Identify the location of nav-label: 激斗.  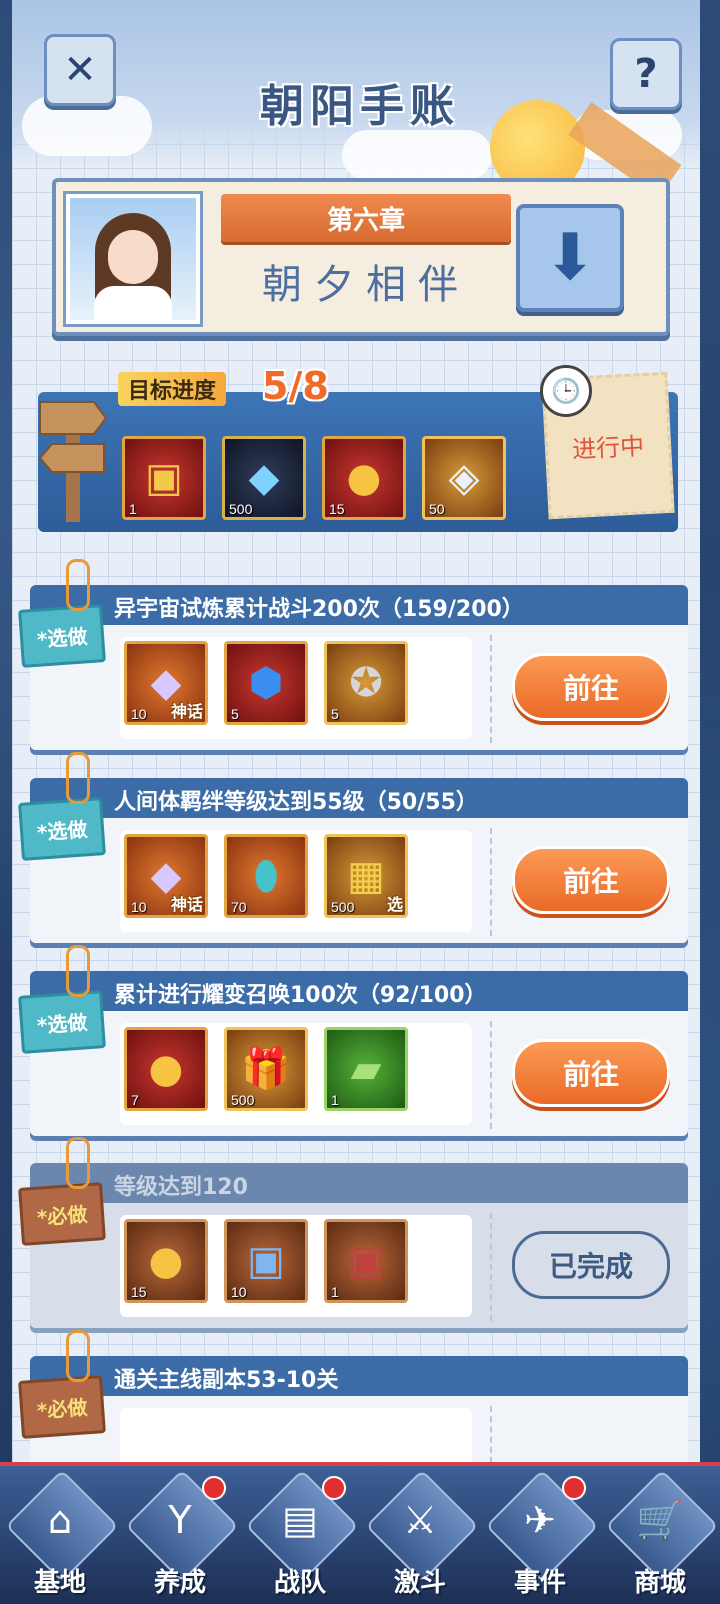
(419, 1583).